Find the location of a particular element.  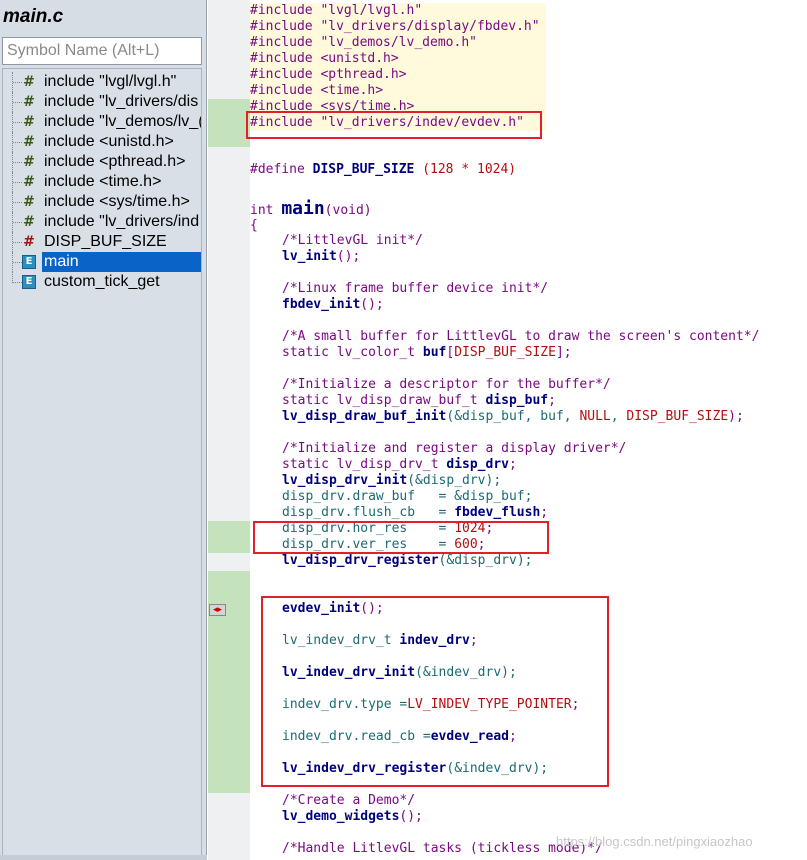

code-line: #include "lv_demos/lv_demo.h" is located at coordinates (363, 42).